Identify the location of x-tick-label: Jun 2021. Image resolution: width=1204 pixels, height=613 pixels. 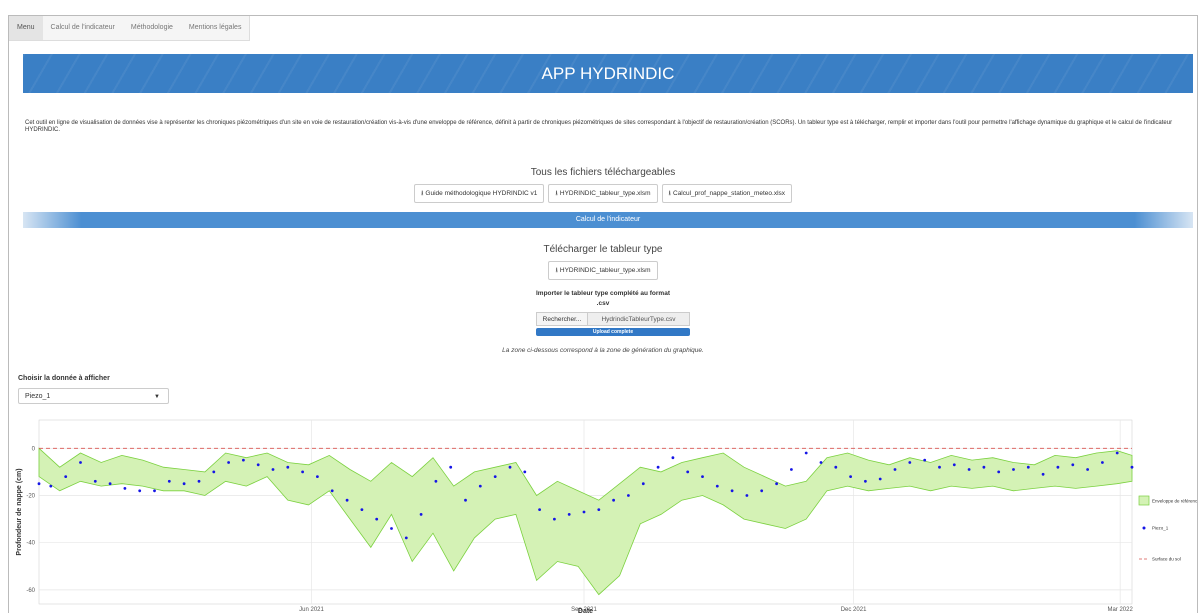
(311, 610).